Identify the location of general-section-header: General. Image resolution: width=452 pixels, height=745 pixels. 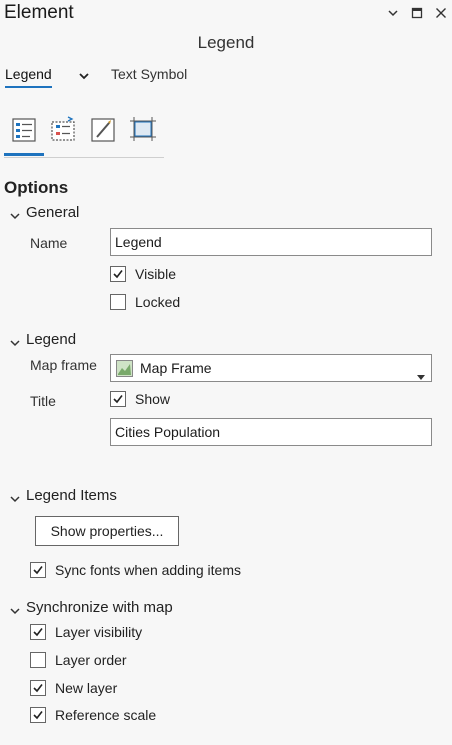
(44, 212).